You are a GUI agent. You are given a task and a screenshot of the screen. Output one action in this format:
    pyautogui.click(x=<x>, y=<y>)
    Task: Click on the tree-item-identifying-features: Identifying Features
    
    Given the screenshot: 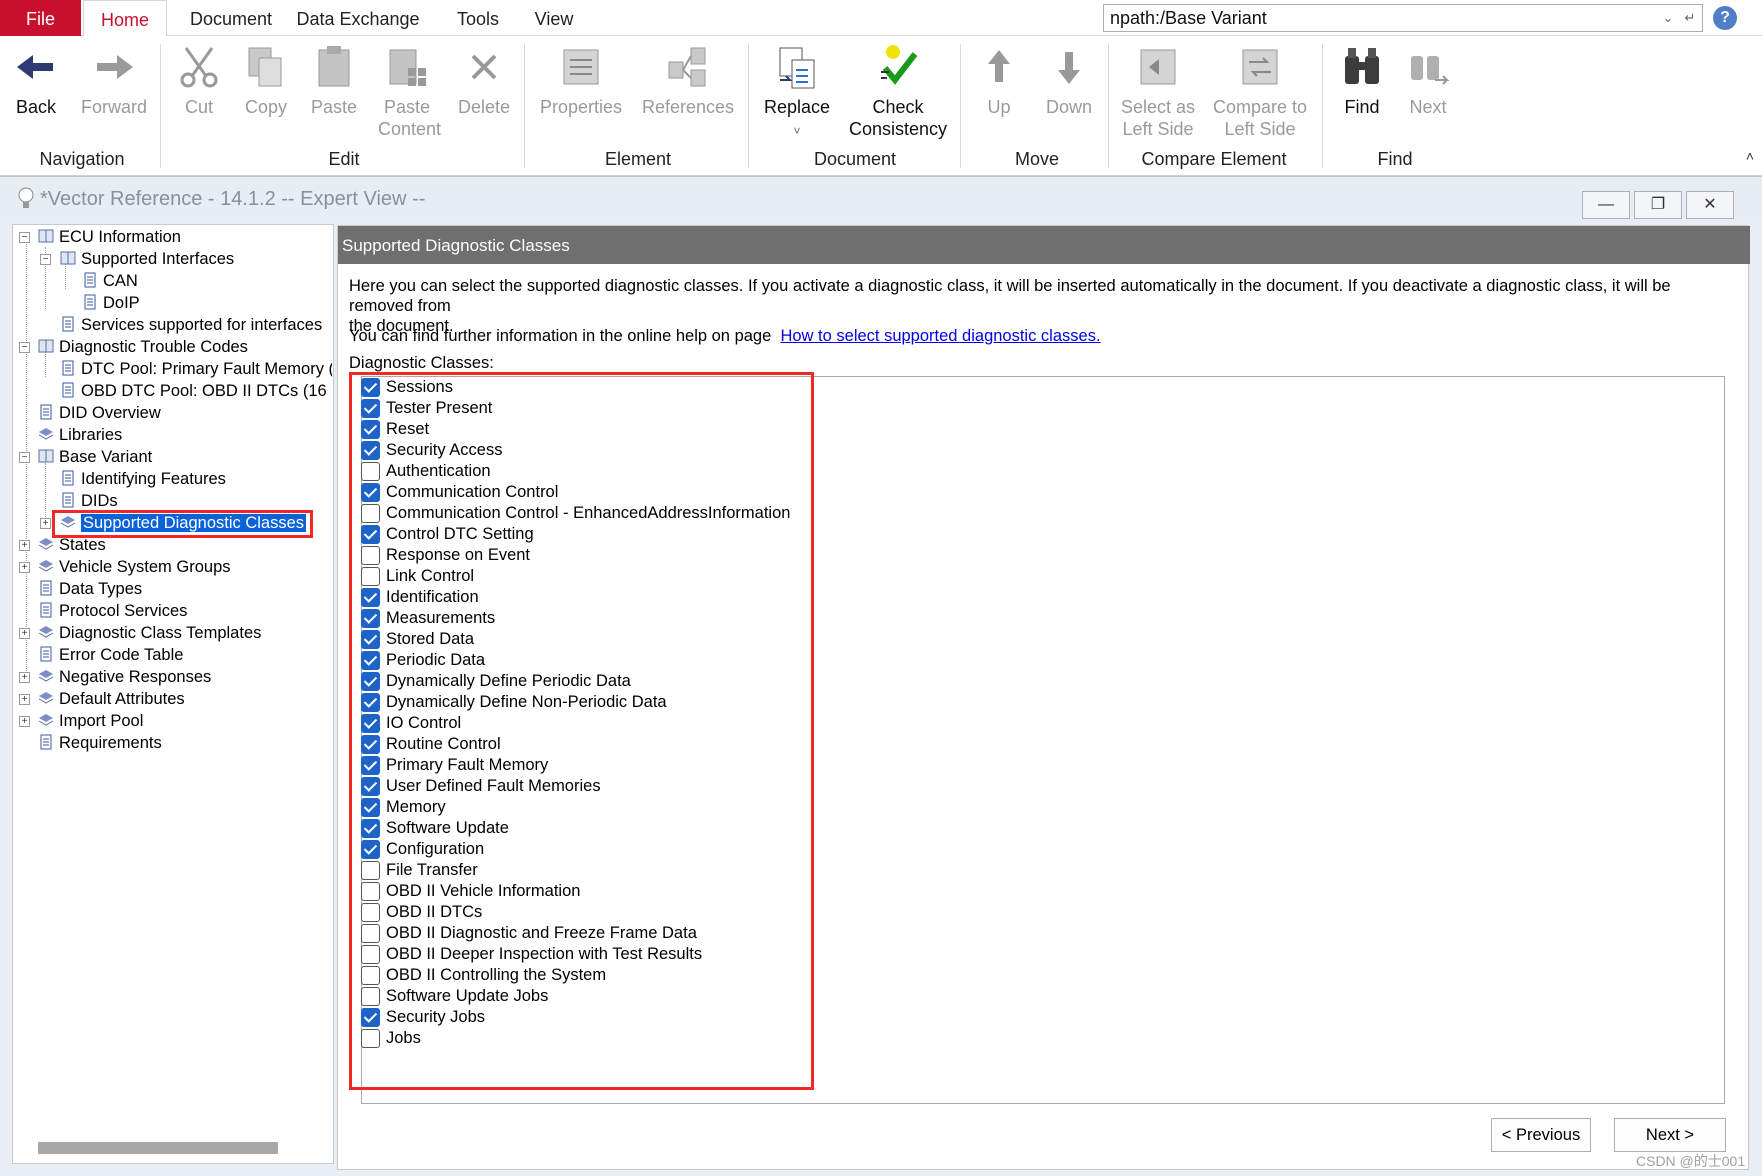 What is the action you would take?
    pyautogui.click(x=143, y=479)
    